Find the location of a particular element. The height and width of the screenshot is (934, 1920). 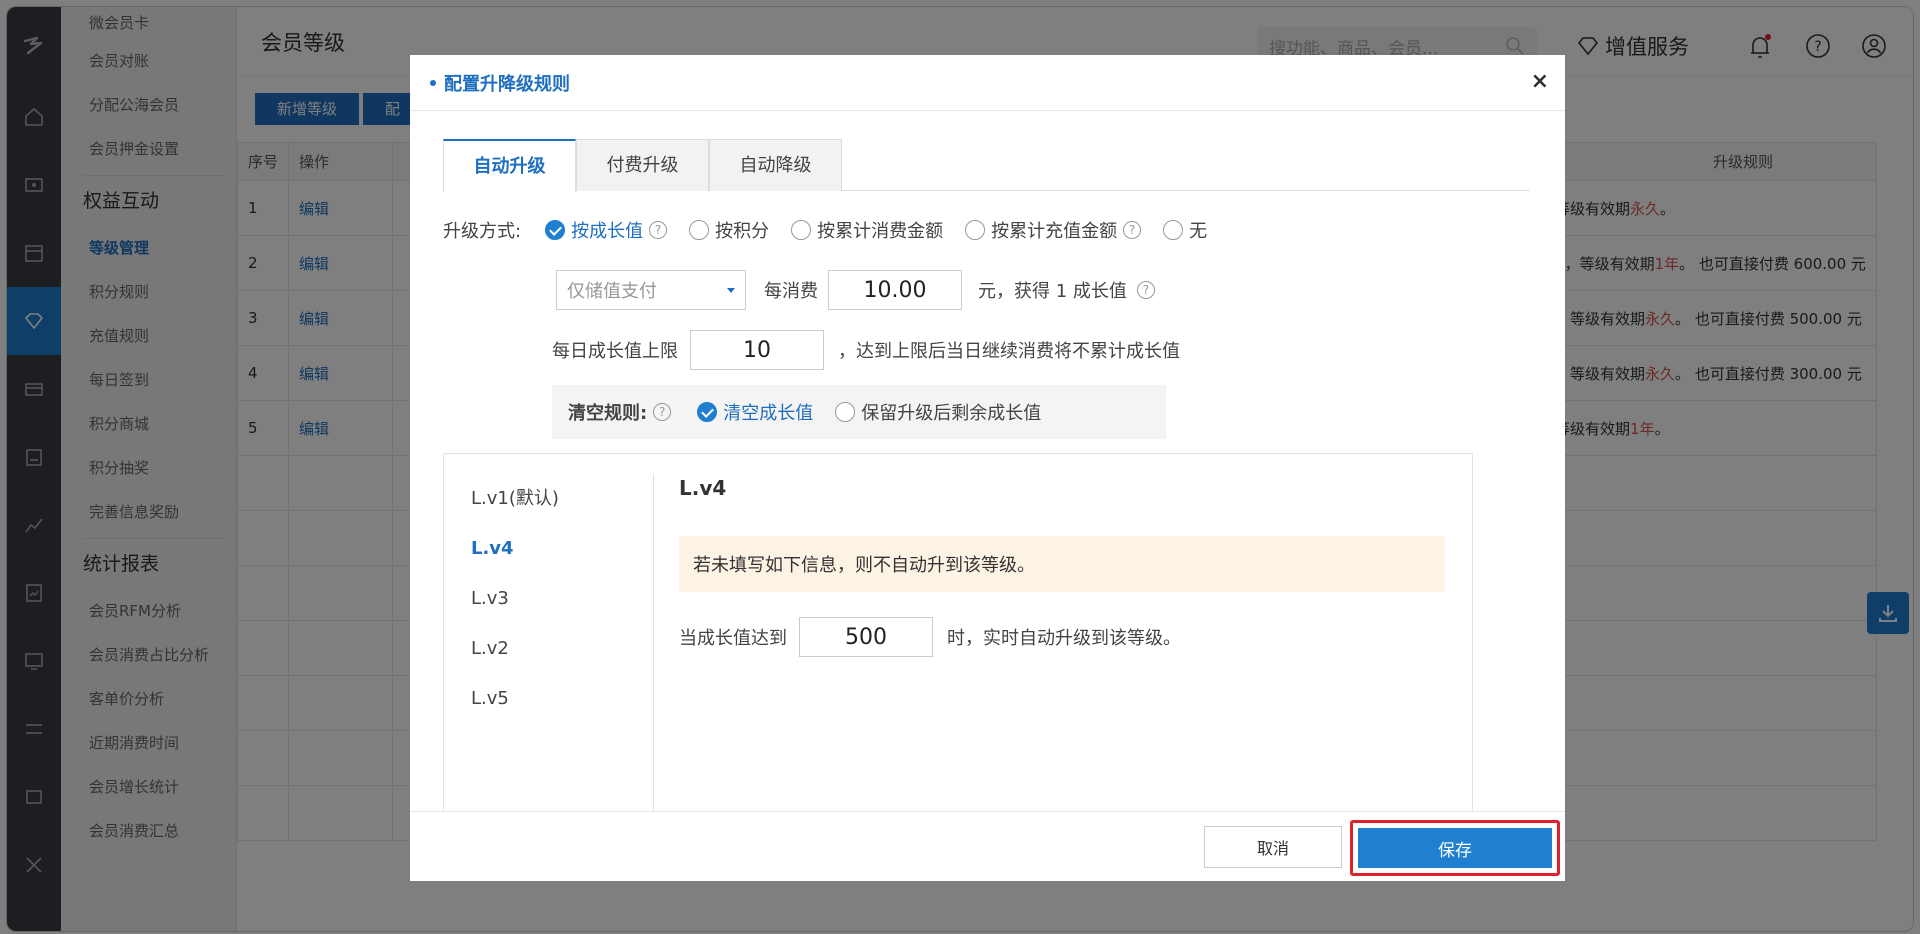

threshold-prefix: 当成长值达到 is located at coordinates (733, 638).